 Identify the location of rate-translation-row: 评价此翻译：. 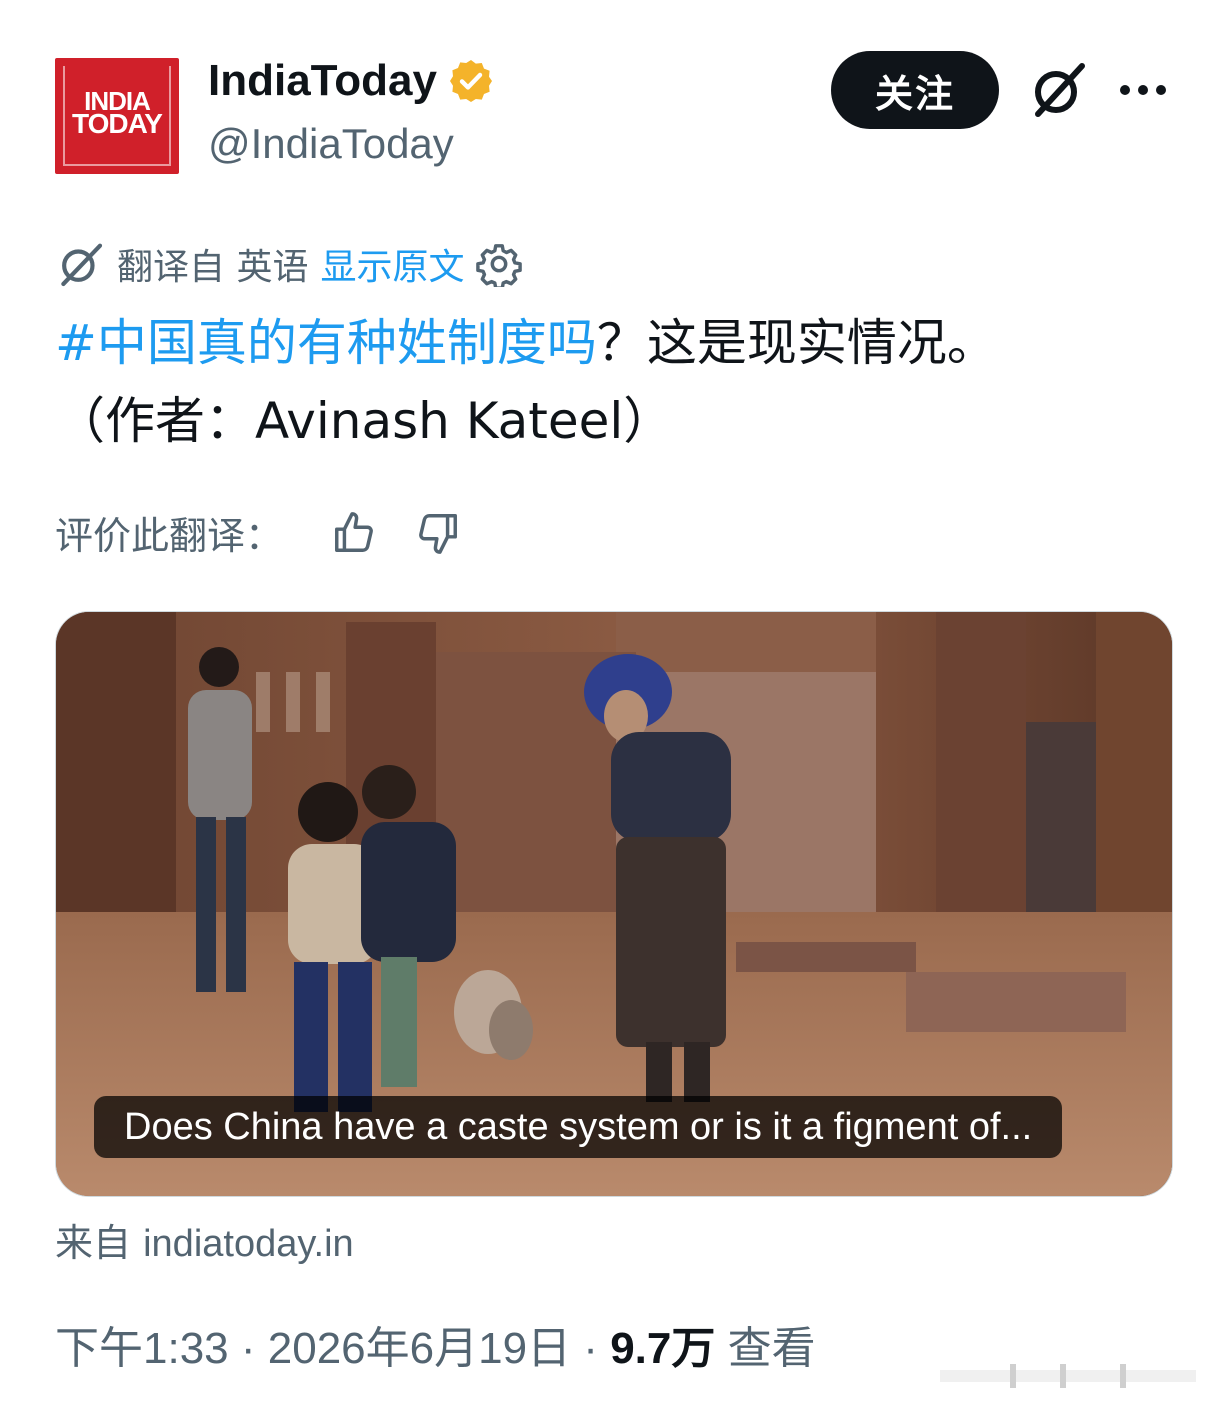
(258, 532).